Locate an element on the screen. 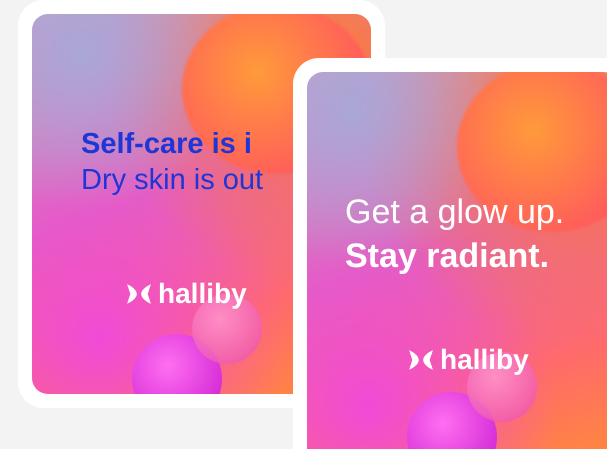 The height and width of the screenshot is (449, 607). subheadline: Stay radiant. is located at coordinates (447, 256).